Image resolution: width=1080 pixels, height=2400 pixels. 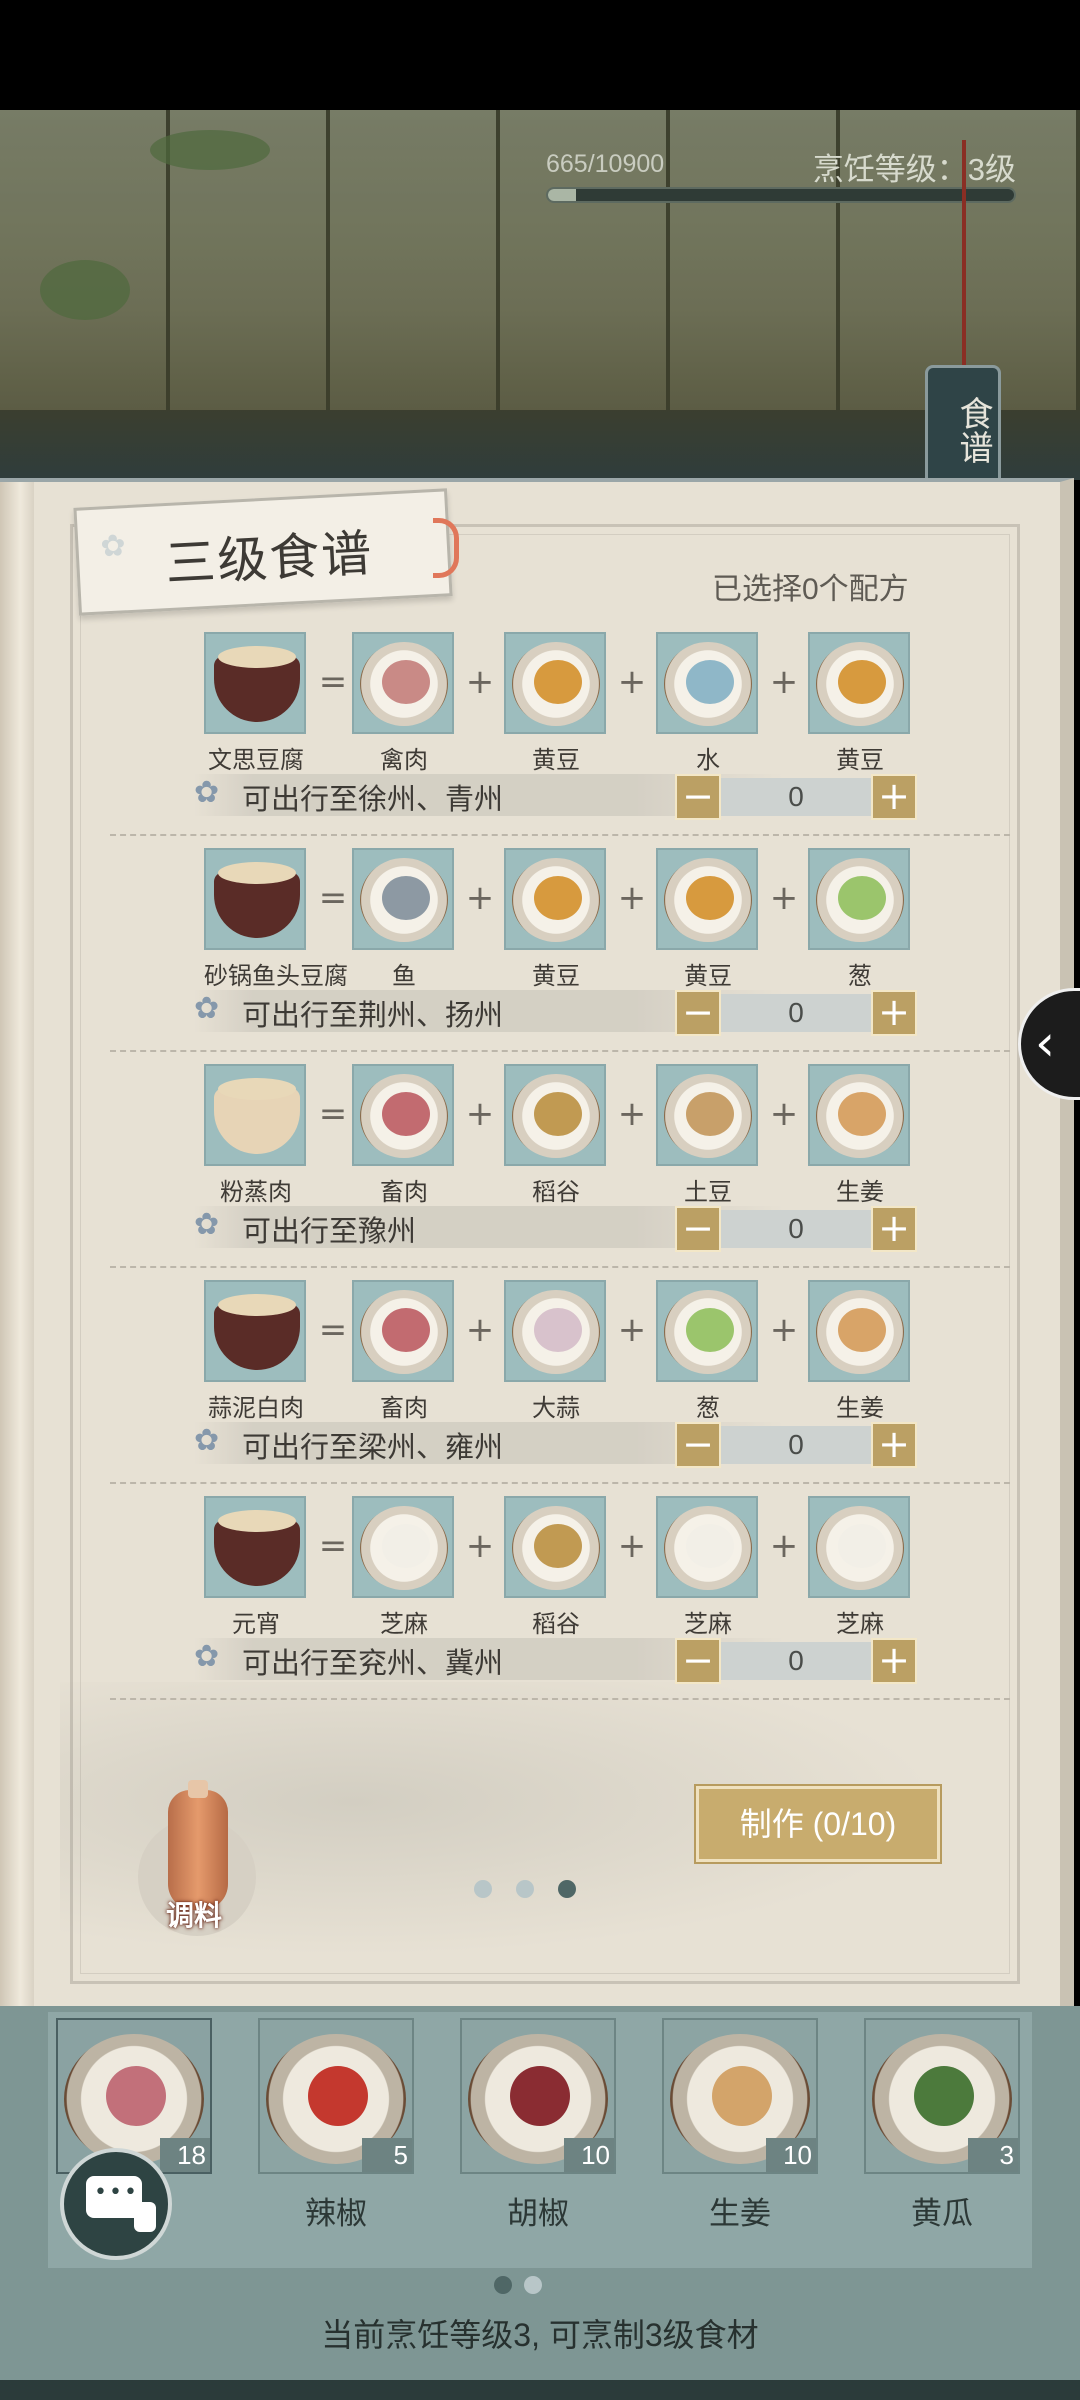 What do you see at coordinates (810, 589) in the screenshot?
I see `selected-count: 已选择0个配方` at bounding box center [810, 589].